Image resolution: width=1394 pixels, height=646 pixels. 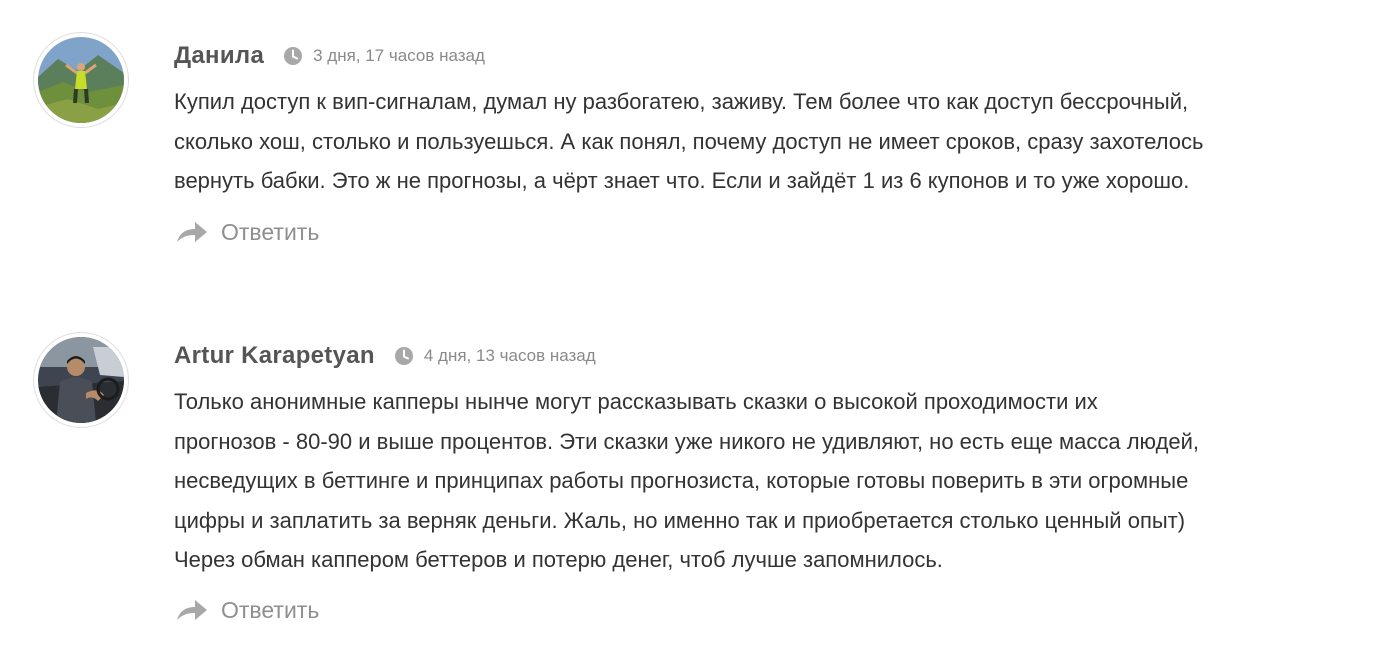 I want to click on comment-date: 4 дня, 13 часов назад, so click(x=510, y=356).